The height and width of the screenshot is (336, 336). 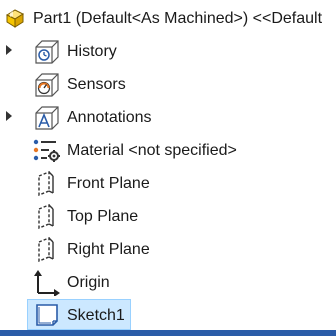 I want to click on tree-root-label: Part1 (Default<As Machined>) <<Default, so click(x=178, y=18).